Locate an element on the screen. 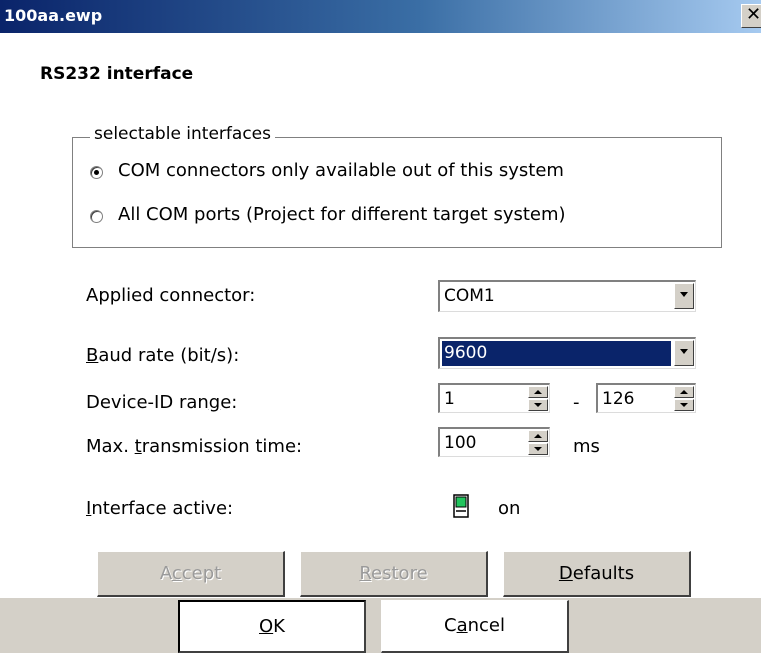  max-time-spinner is located at coordinates (538, 443).